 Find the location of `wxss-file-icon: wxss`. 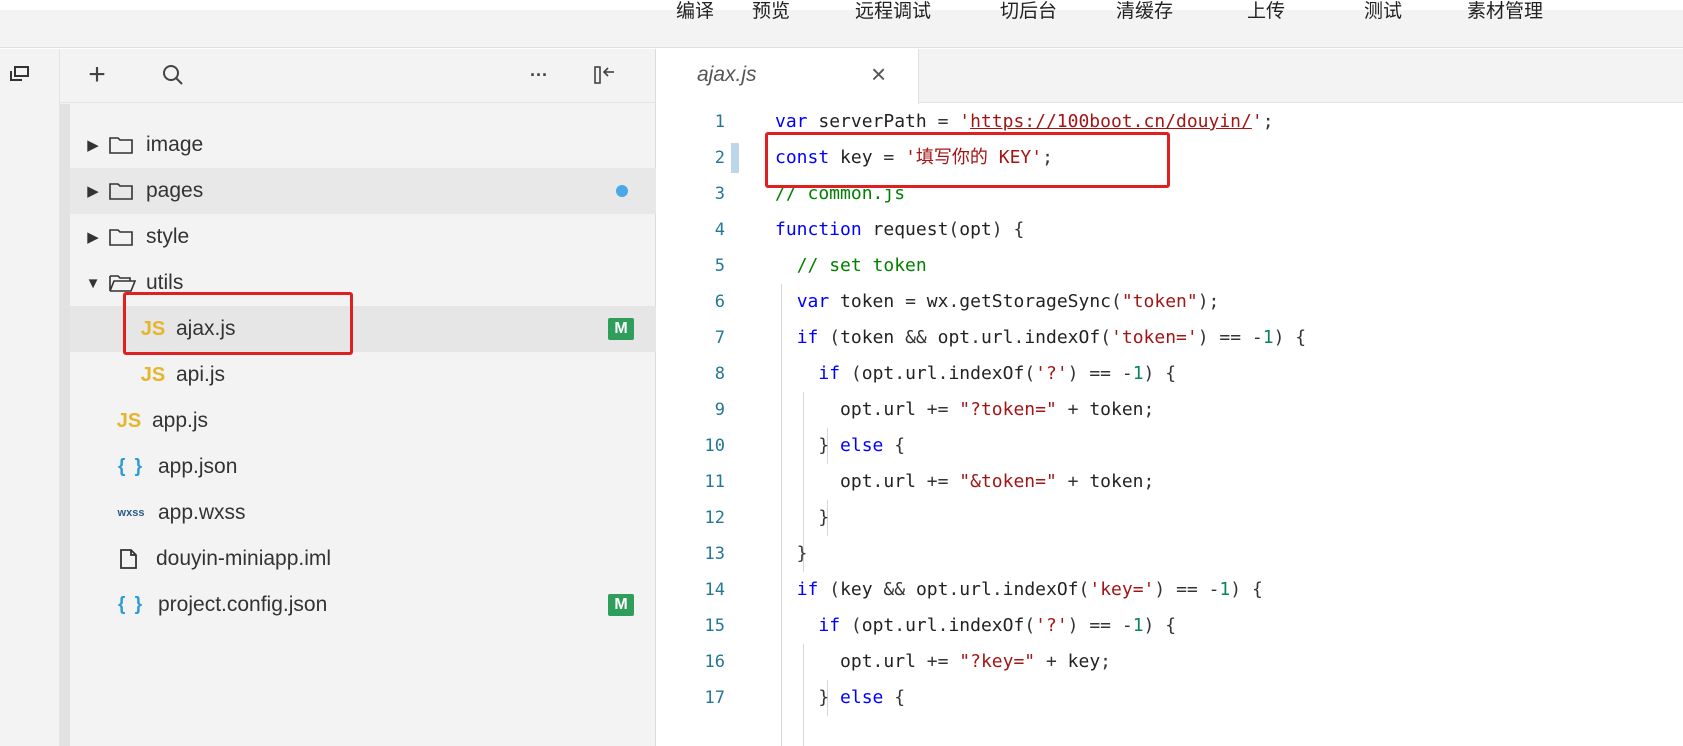

wxss-file-icon: wxss is located at coordinates (131, 513).